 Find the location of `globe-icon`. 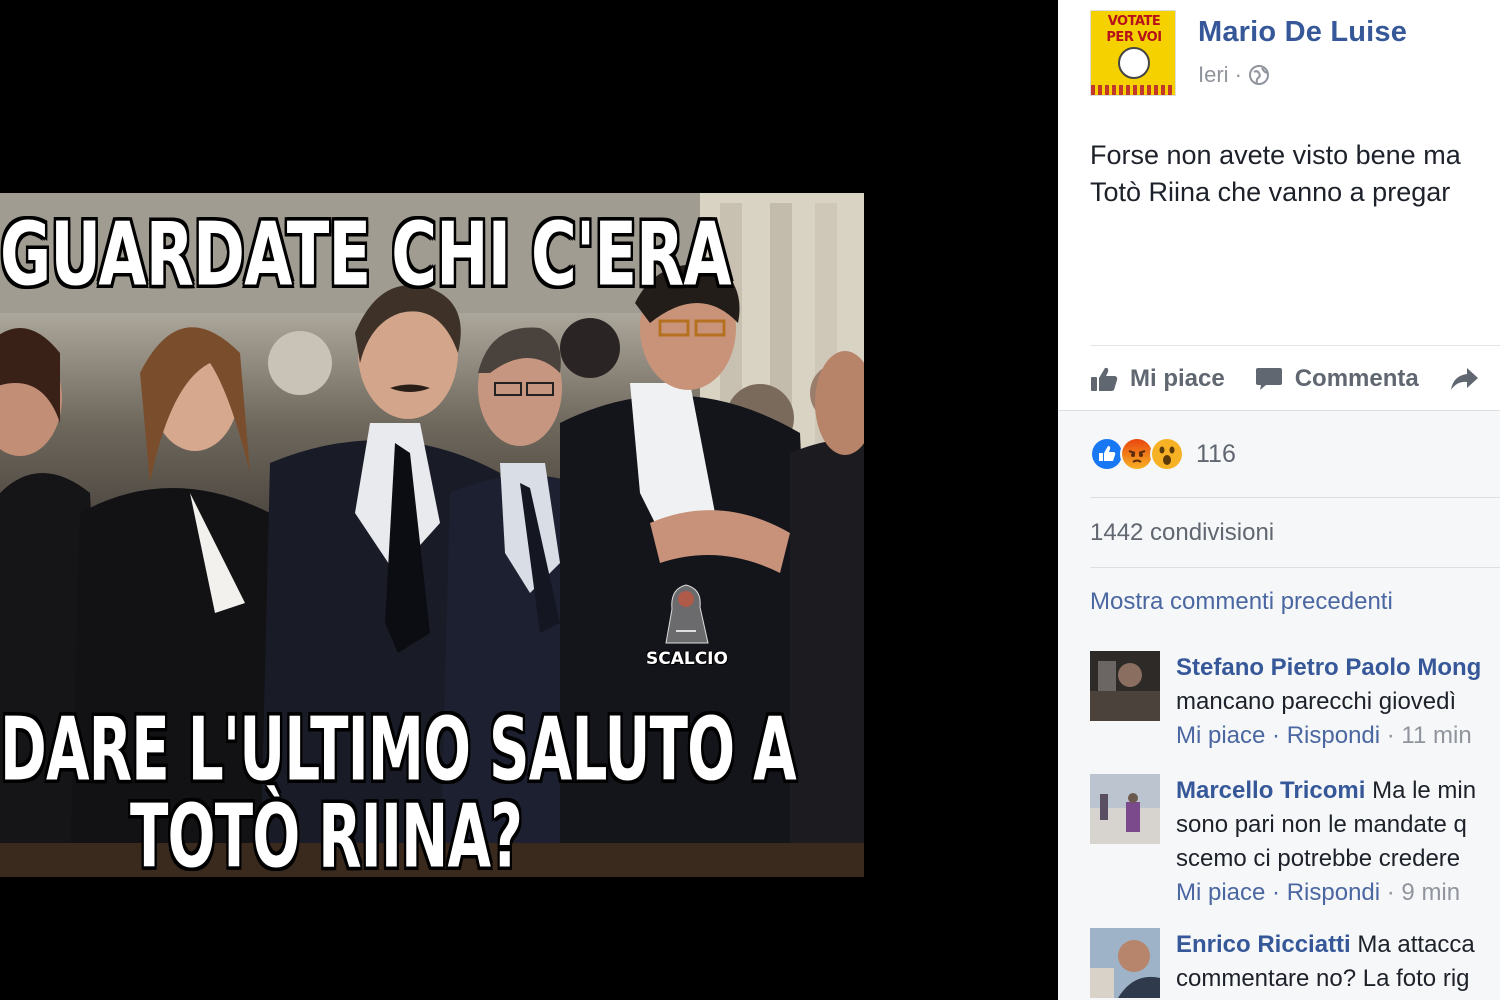

globe-icon is located at coordinates (1258, 75).